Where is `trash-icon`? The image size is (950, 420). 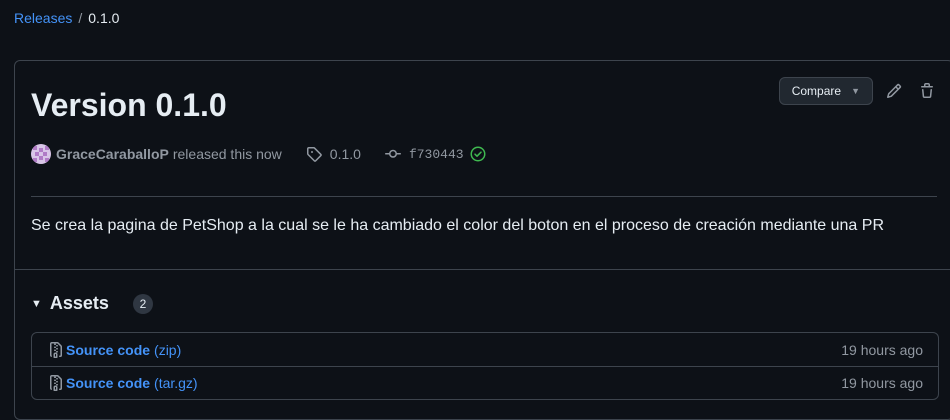 trash-icon is located at coordinates (927, 90).